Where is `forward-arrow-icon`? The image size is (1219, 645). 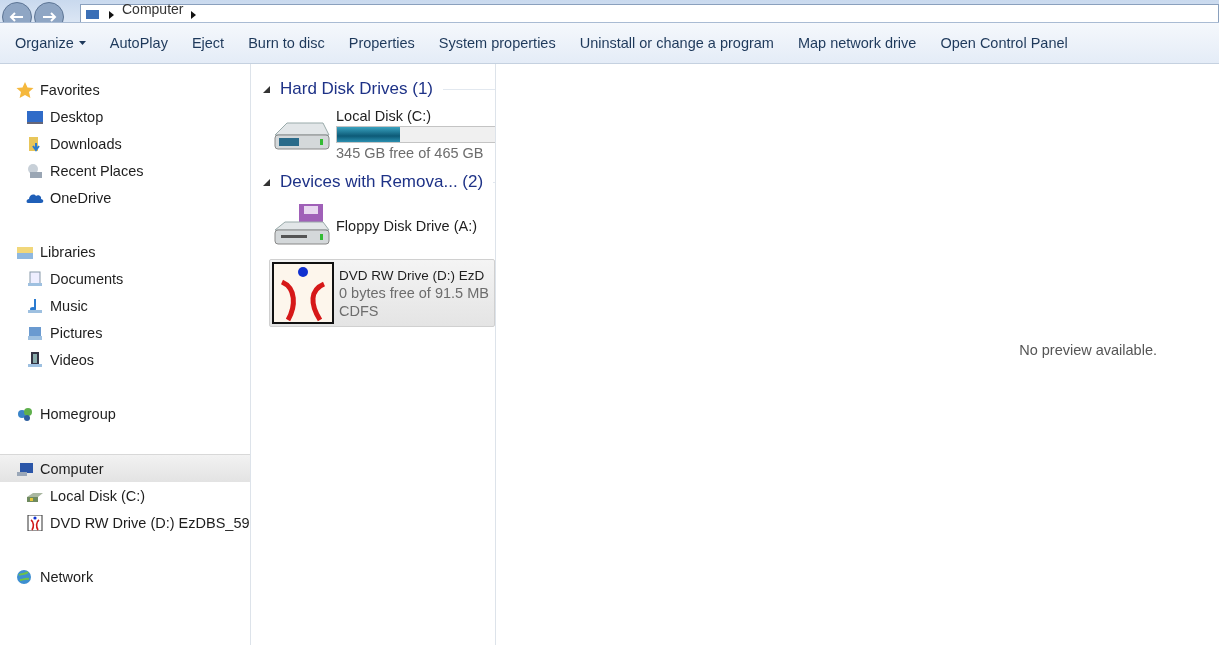
forward-arrow-icon is located at coordinates (49, 16).